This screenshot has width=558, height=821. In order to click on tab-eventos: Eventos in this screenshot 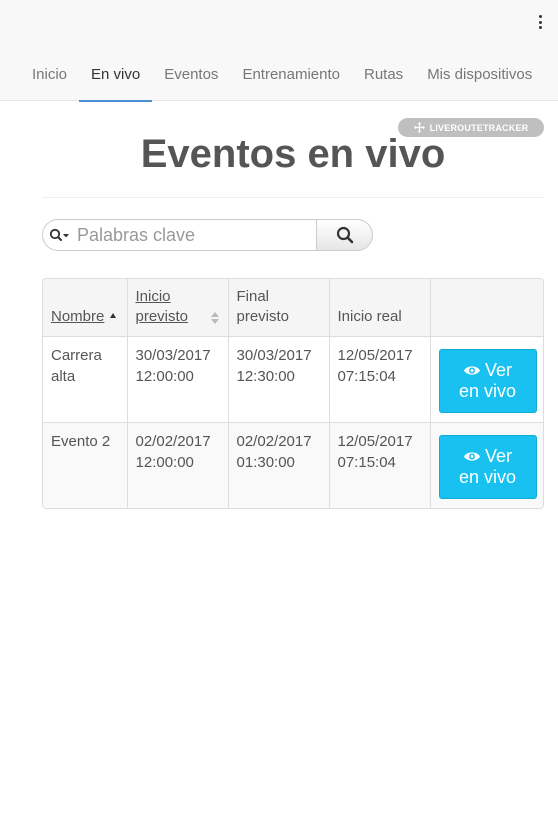, I will do `click(191, 75)`.